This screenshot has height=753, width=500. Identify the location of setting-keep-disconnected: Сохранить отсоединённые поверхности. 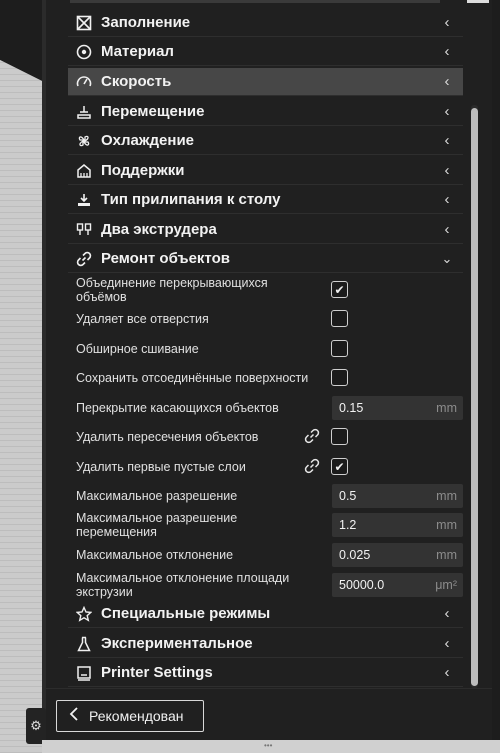
(265, 378).